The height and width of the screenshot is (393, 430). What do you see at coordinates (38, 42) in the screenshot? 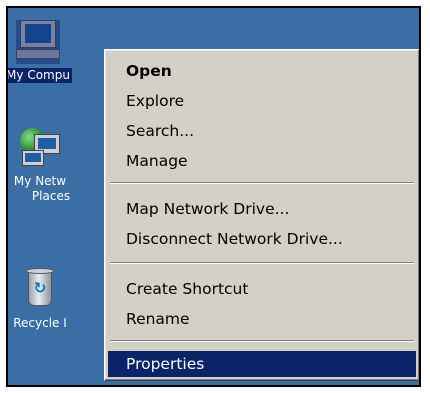
I see `my-computer-icon` at bounding box center [38, 42].